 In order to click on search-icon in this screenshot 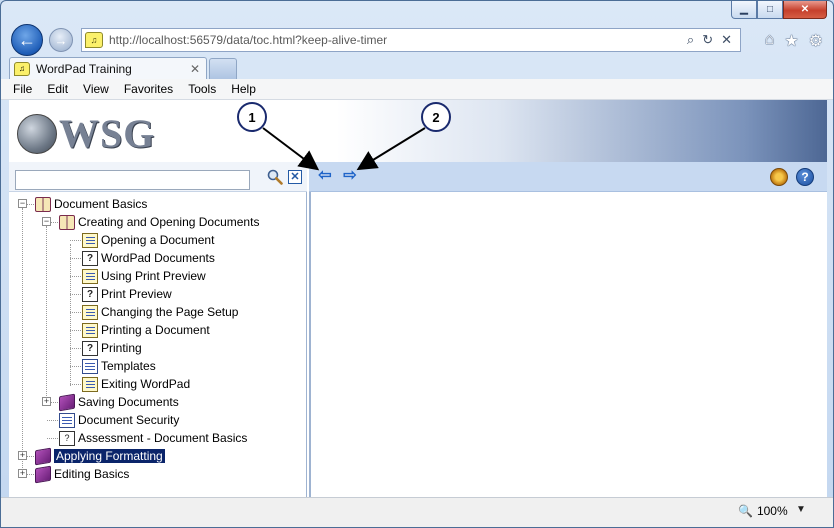, I will do `click(275, 177)`.